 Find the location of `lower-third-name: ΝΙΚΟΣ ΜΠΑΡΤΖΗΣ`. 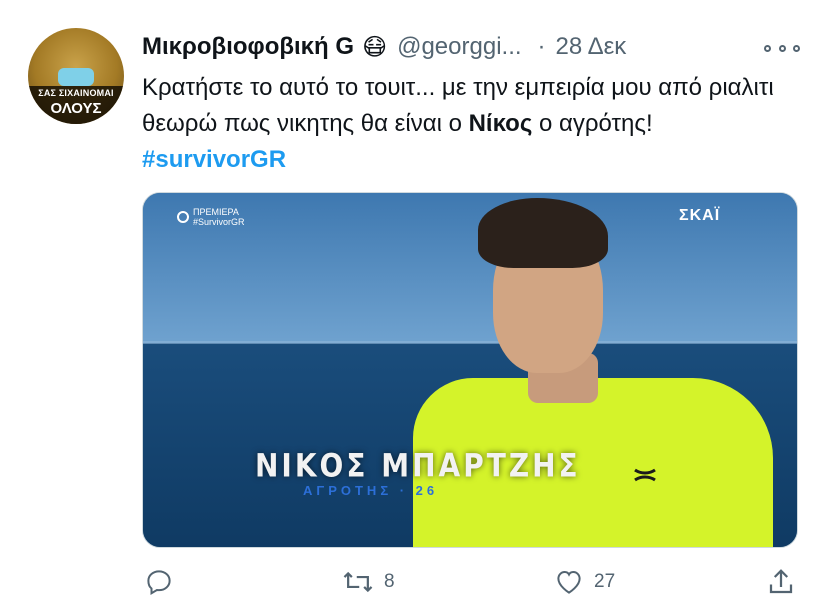

lower-third-name: ΝΙΚΟΣ ΜΠΑΡΤΖΗΣ is located at coordinates (418, 465).